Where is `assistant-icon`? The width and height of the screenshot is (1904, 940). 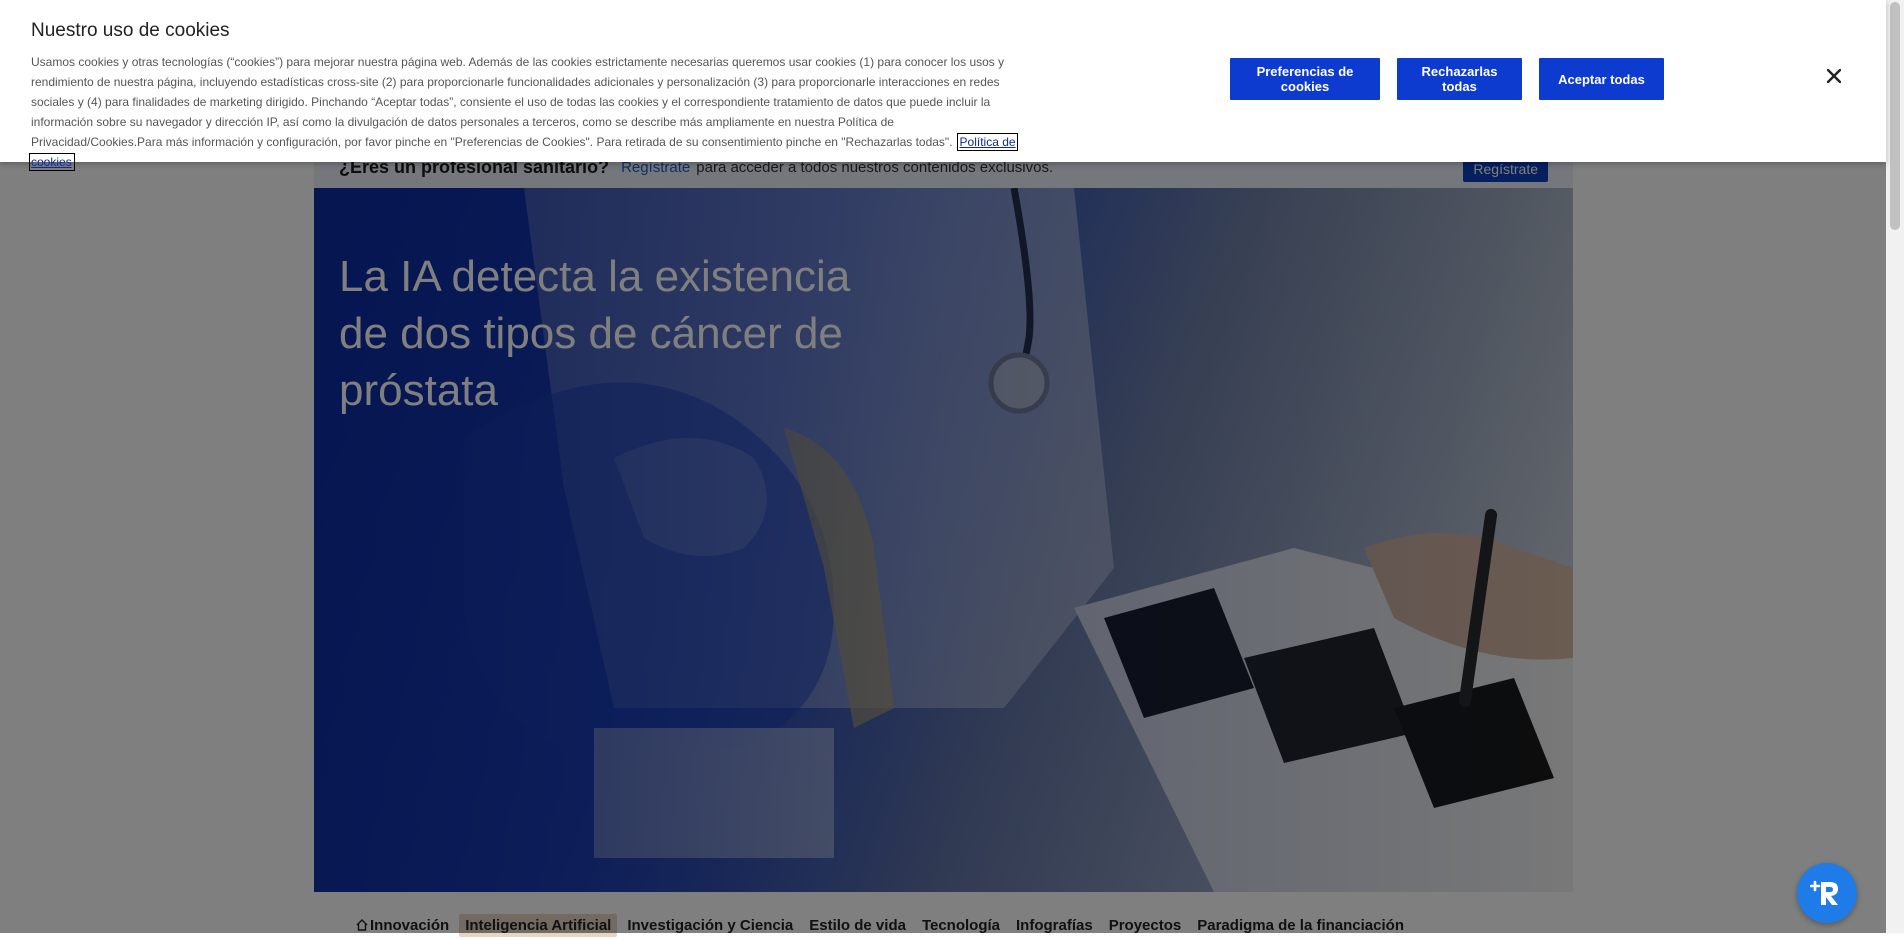
assistant-icon is located at coordinates (1827, 893).